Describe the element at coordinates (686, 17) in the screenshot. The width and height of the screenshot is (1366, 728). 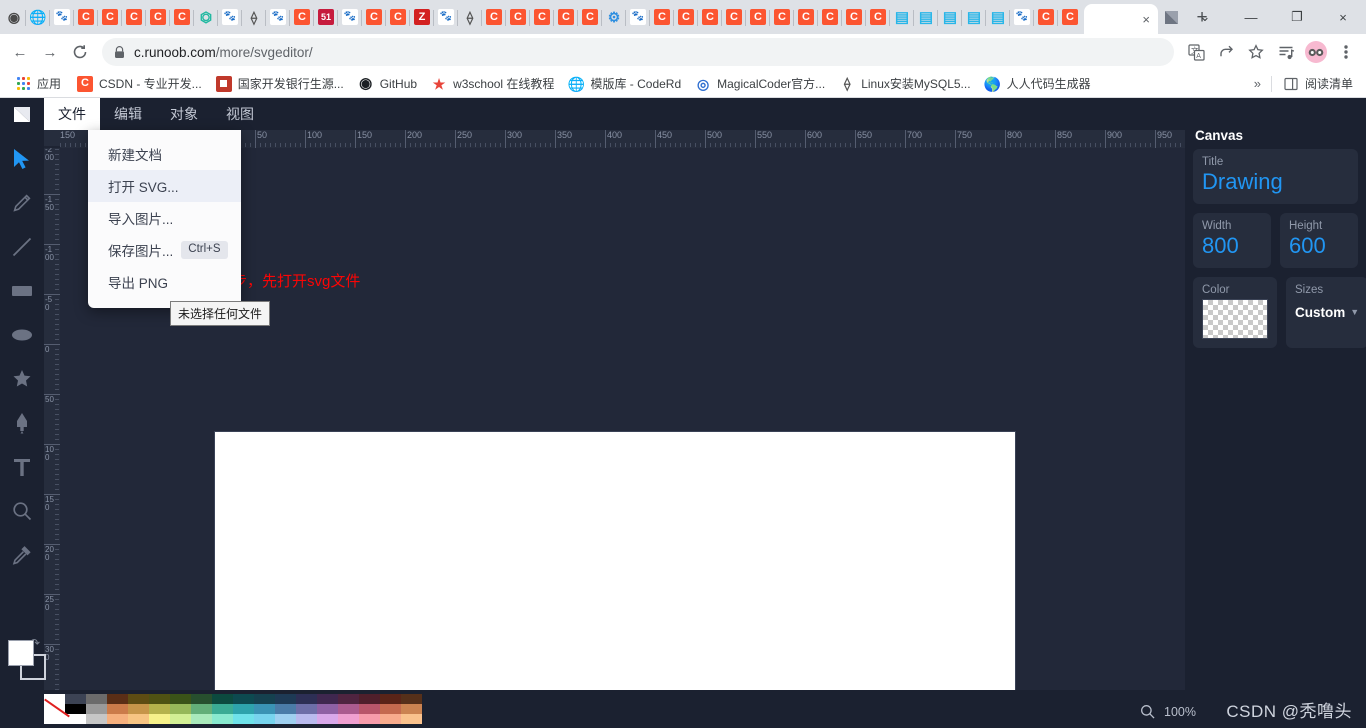
I see `tab-28: C` at that location.